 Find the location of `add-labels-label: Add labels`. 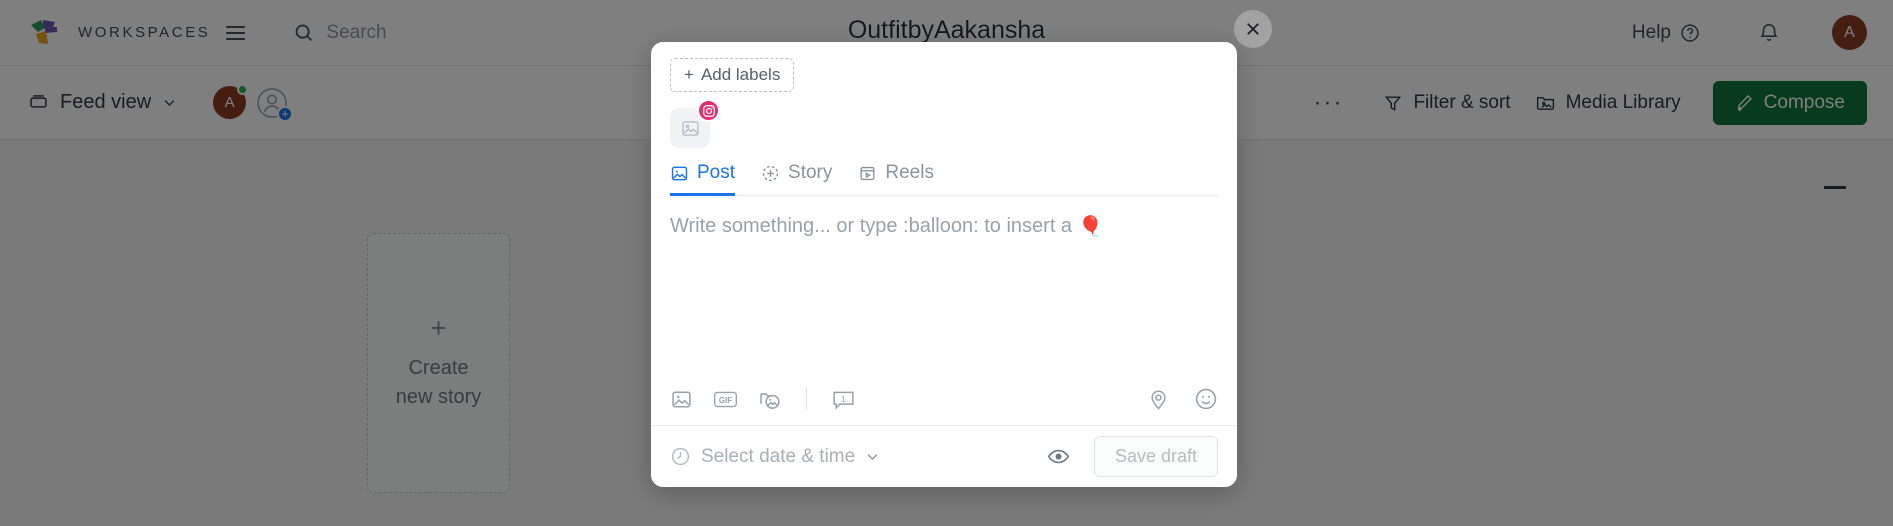

add-labels-label: Add labels is located at coordinates (740, 74).